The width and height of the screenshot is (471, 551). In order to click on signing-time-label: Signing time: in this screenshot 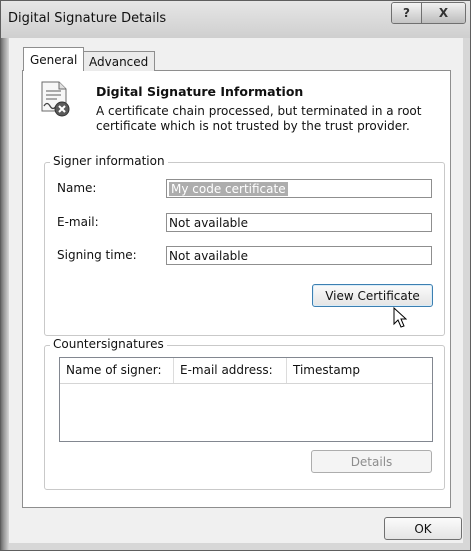, I will do `click(97, 255)`.